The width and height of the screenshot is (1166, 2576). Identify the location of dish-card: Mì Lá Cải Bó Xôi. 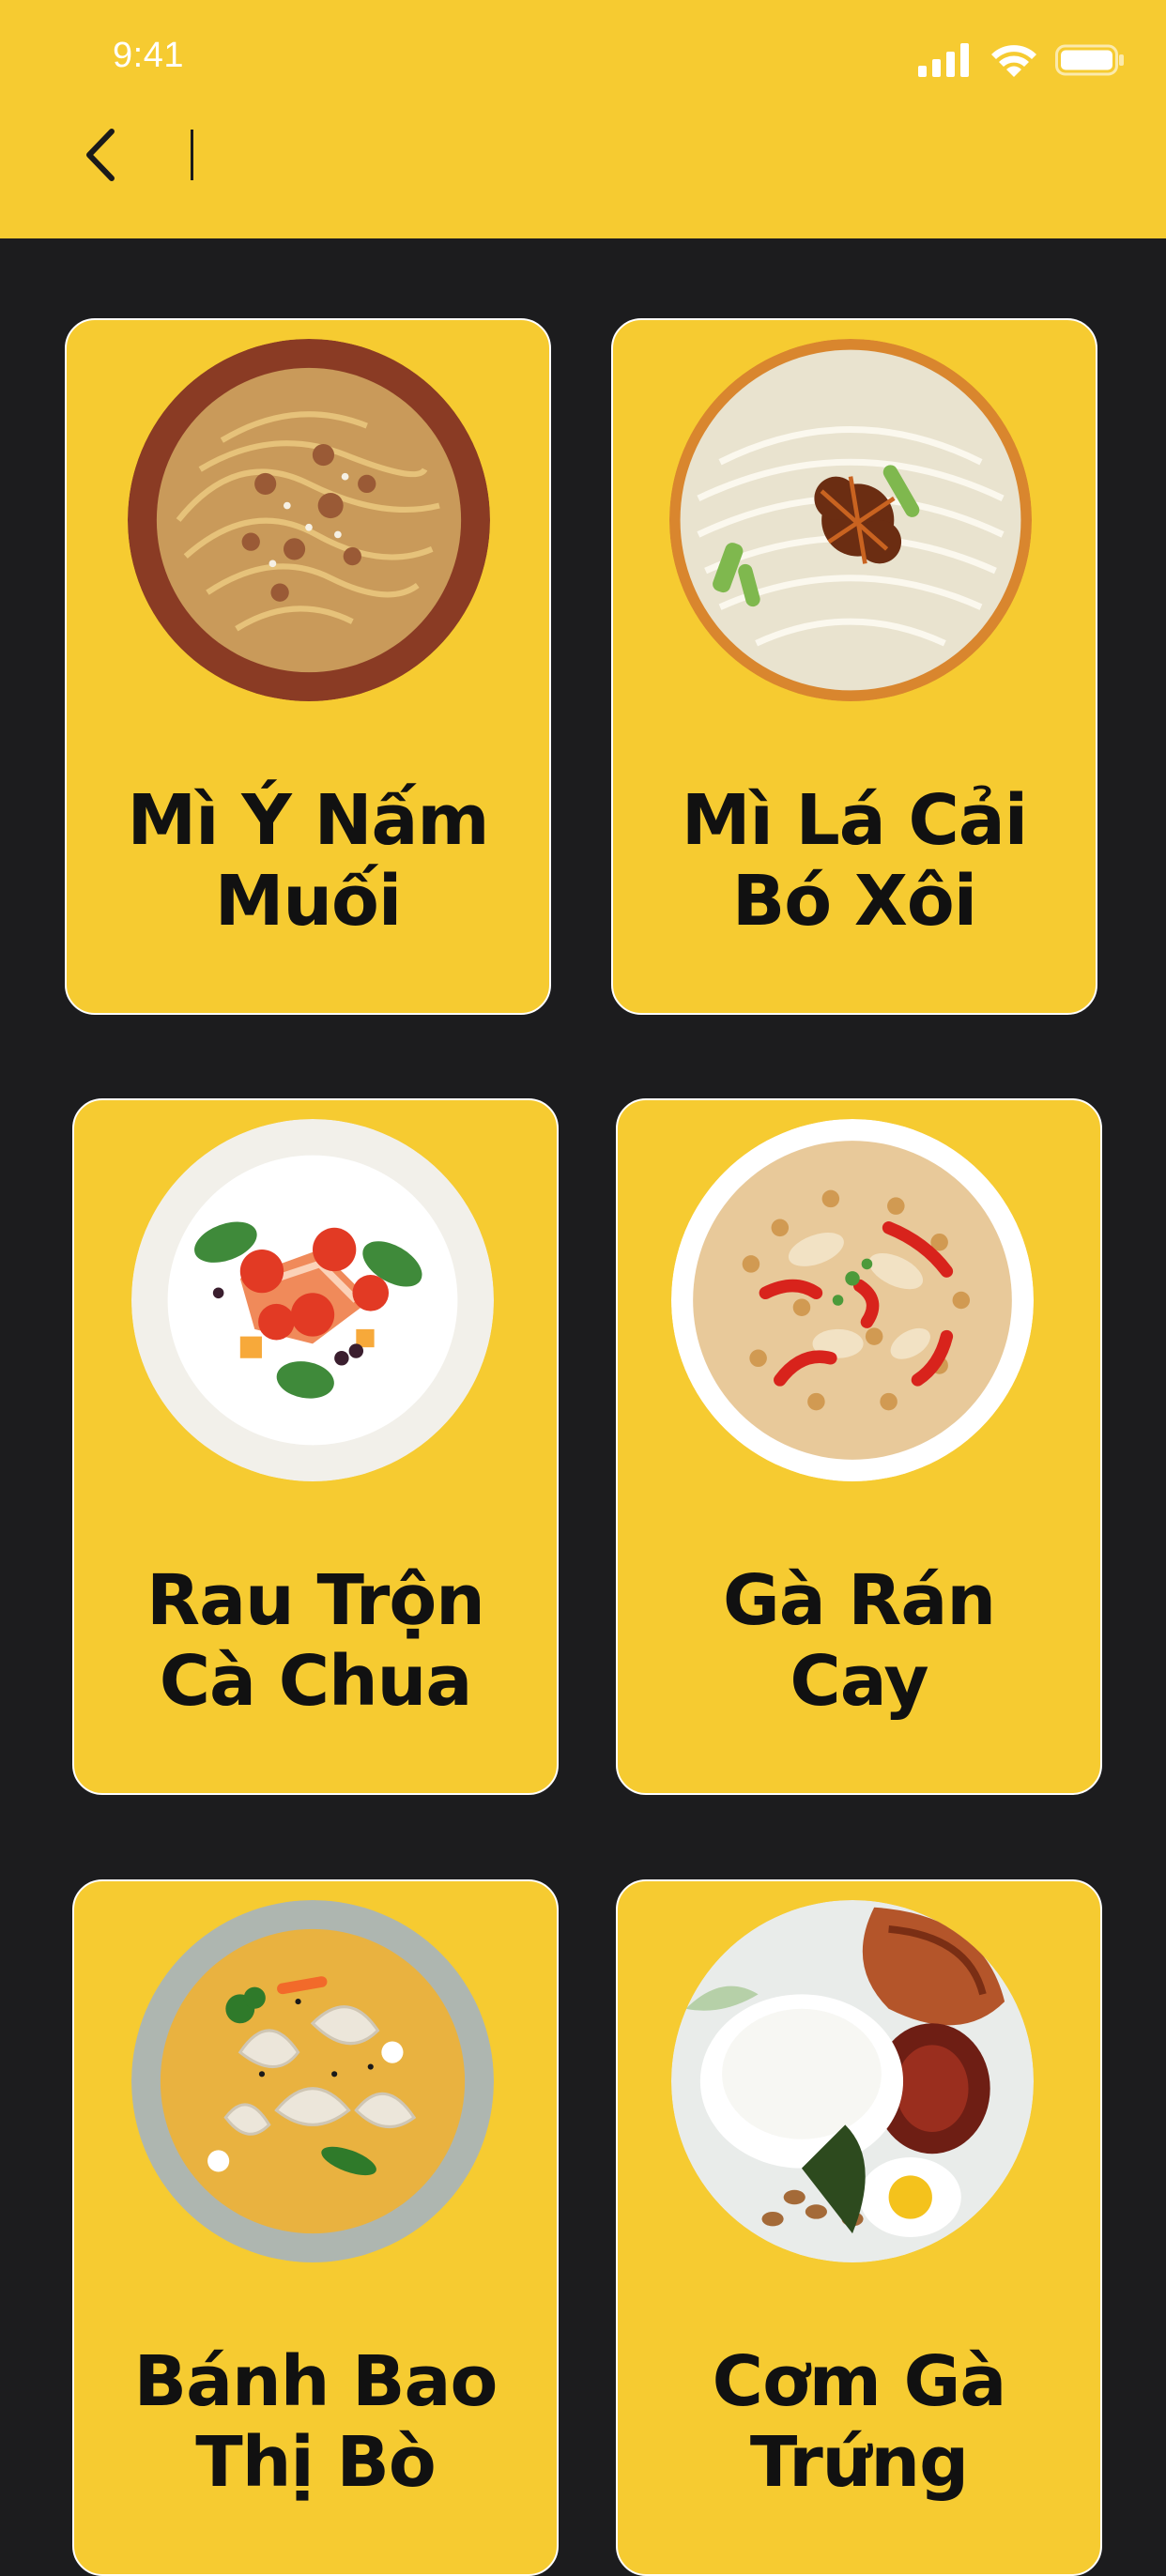
(854, 667).